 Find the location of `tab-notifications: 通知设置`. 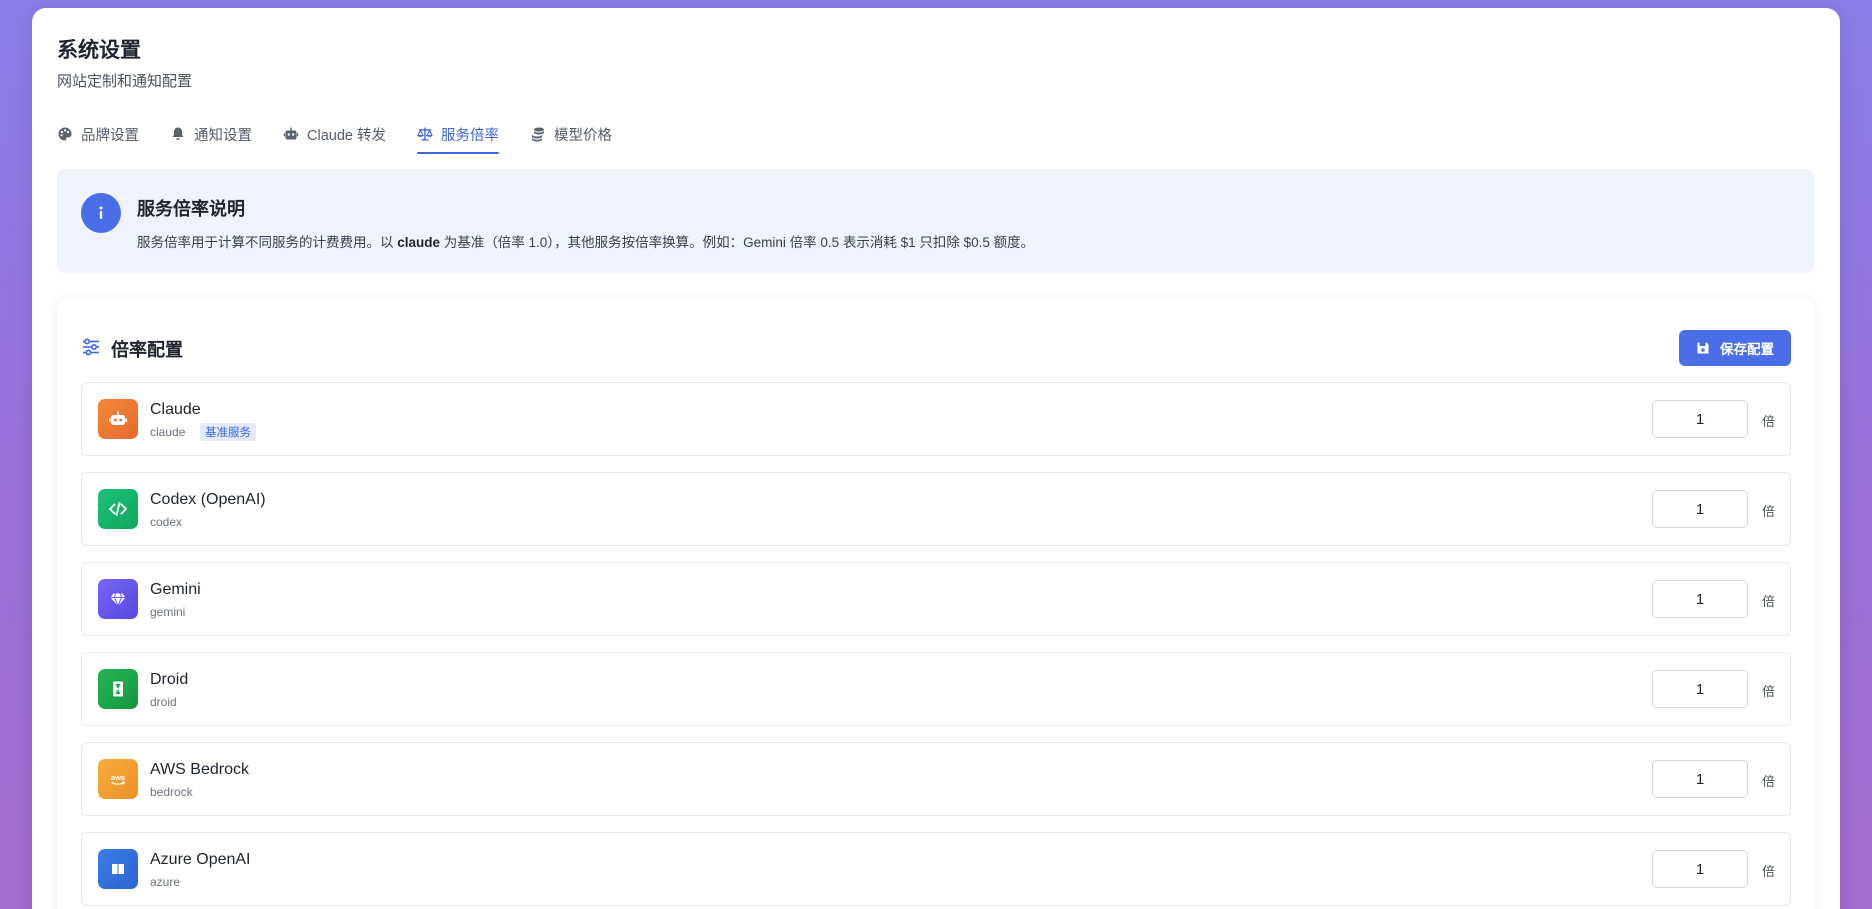

tab-notifications: 通知设置 is located at coordinates (211, 134).